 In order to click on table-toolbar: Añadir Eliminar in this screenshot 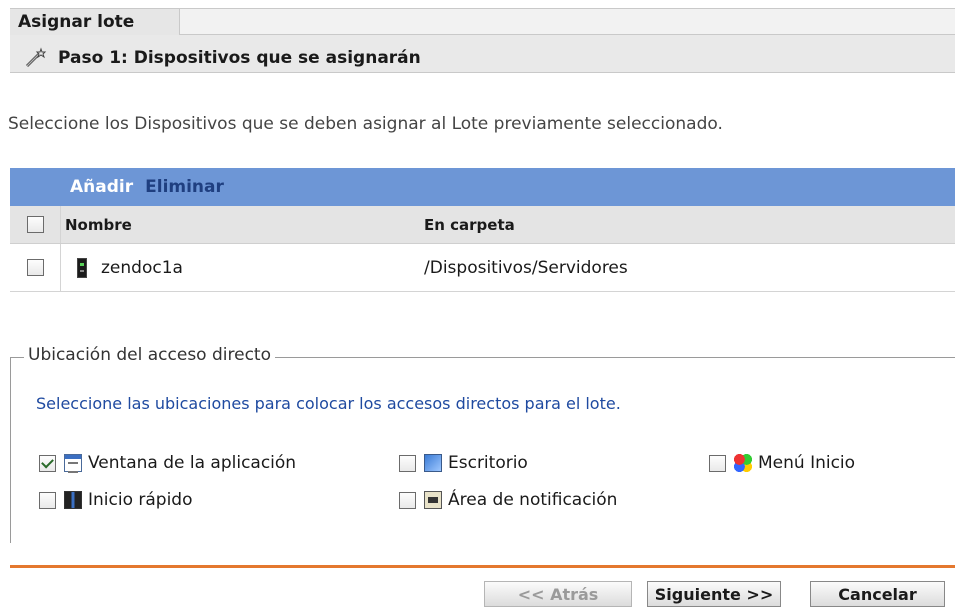, I will do `click(482, 187)`.